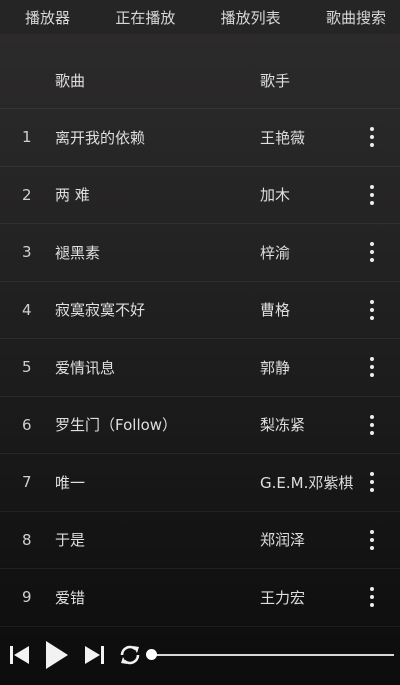 This screenshot has height=685, width=400. Describe the element at coordinates (275, 310) in the screenshot. I see `song-artist: 曹格` at that location.